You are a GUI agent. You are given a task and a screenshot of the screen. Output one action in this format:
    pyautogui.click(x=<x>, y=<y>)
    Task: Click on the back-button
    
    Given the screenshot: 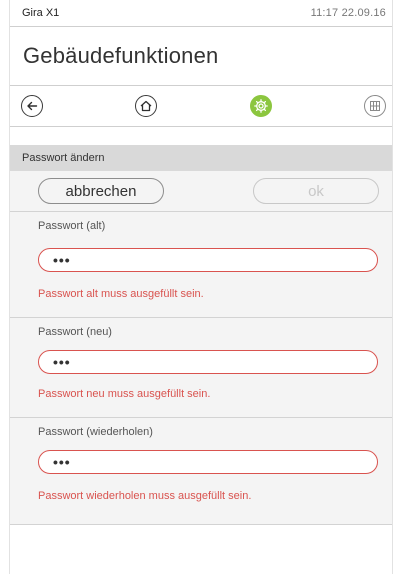 What is the action you would take?
    pyautogui.click(x=32, y=106)
    